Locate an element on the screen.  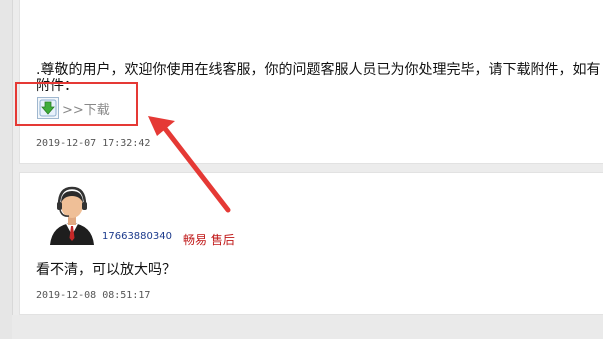
user-name: 畅易 售后 is located at coordinates (209, 240).